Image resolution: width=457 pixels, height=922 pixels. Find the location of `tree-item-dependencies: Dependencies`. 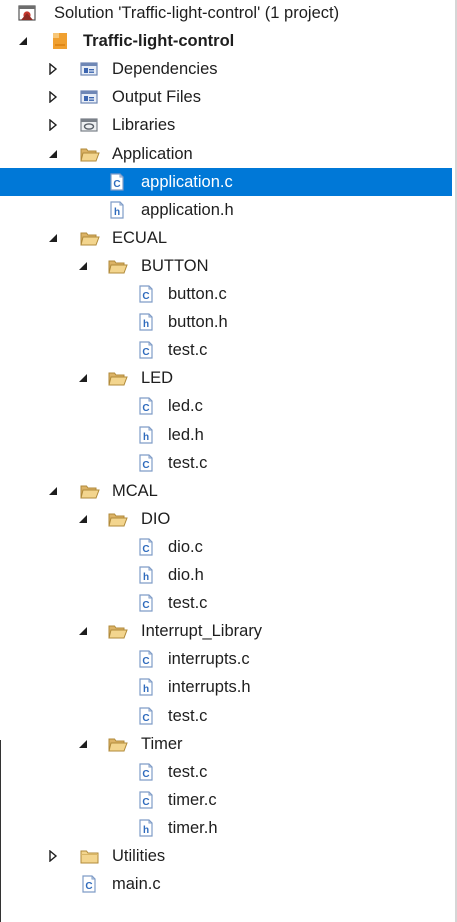

tree-item-dependencies: Dependencies is located at coordinates (226, 69).